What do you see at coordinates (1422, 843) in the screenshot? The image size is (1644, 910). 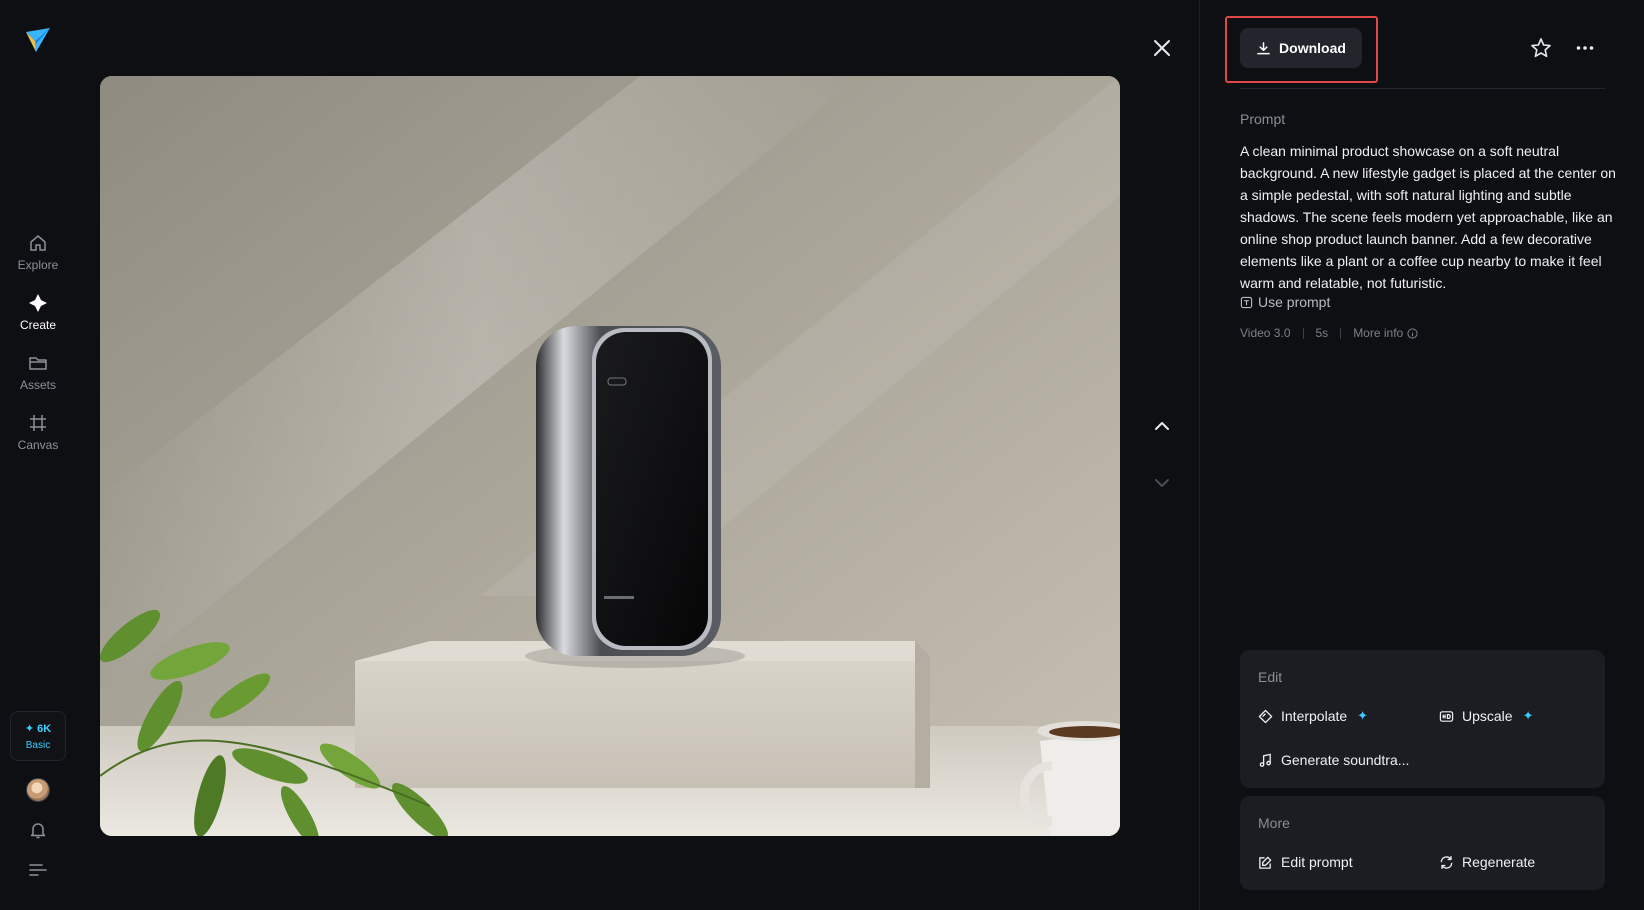 I see `more-card: More Edit prompt Regenerate` at bounding box center [1422, 843].